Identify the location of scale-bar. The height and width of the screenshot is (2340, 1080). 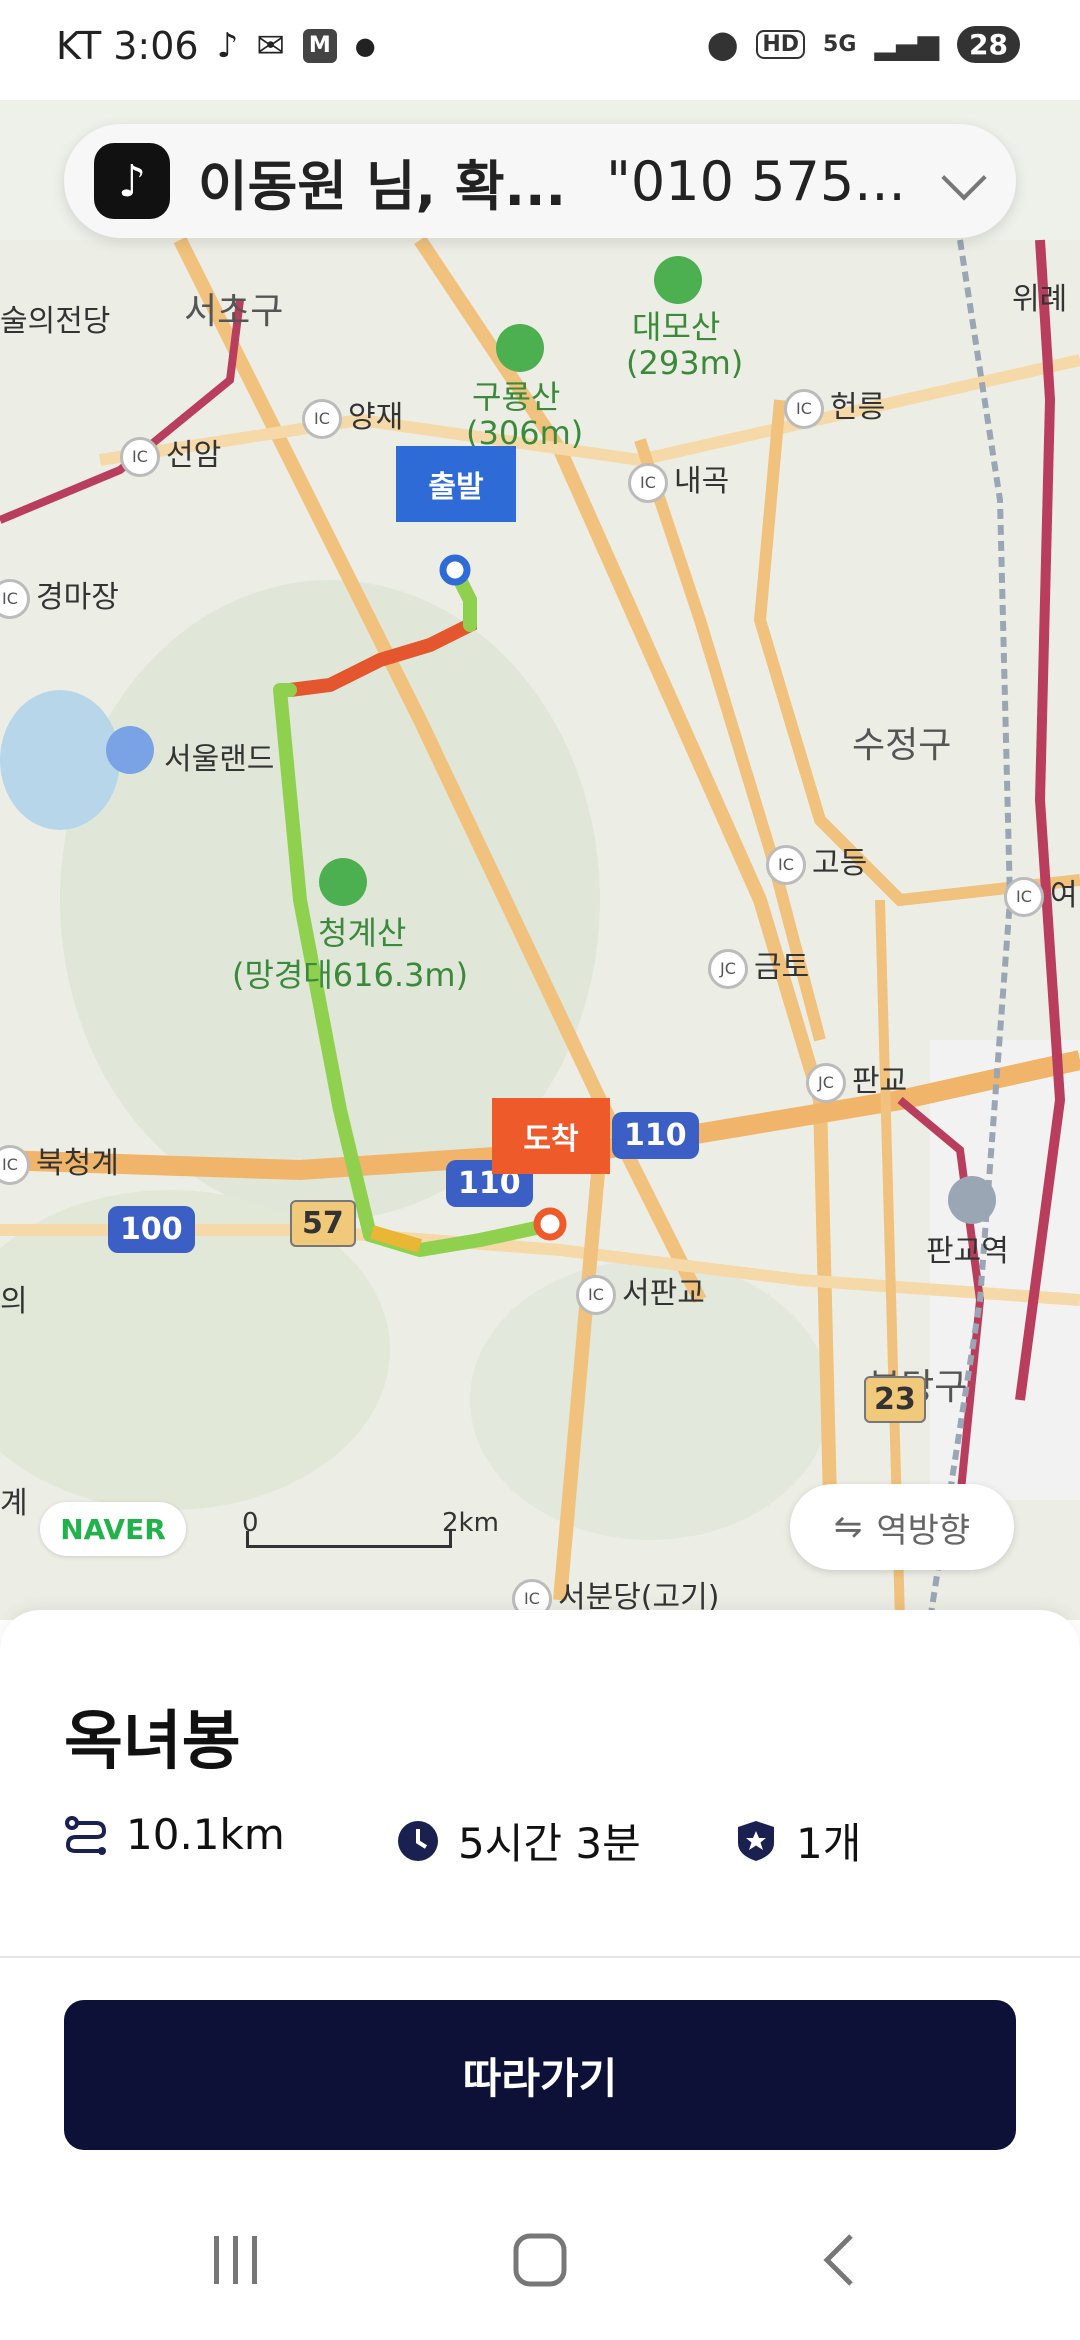
(349, 1539).